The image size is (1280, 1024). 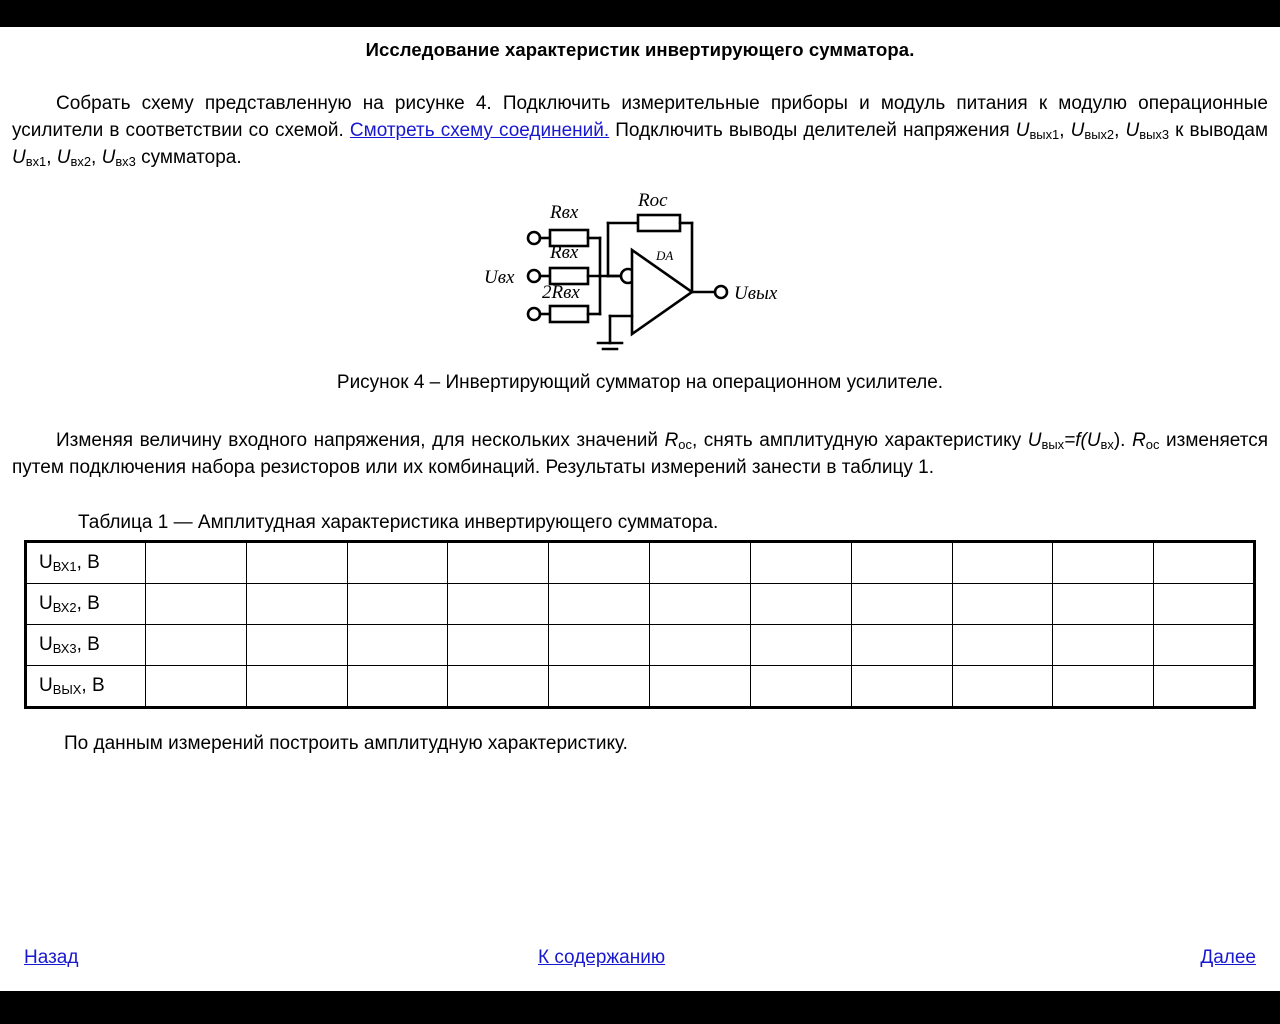 I want to click on table-row: UВХ1, В, so click(x=640, y=562).